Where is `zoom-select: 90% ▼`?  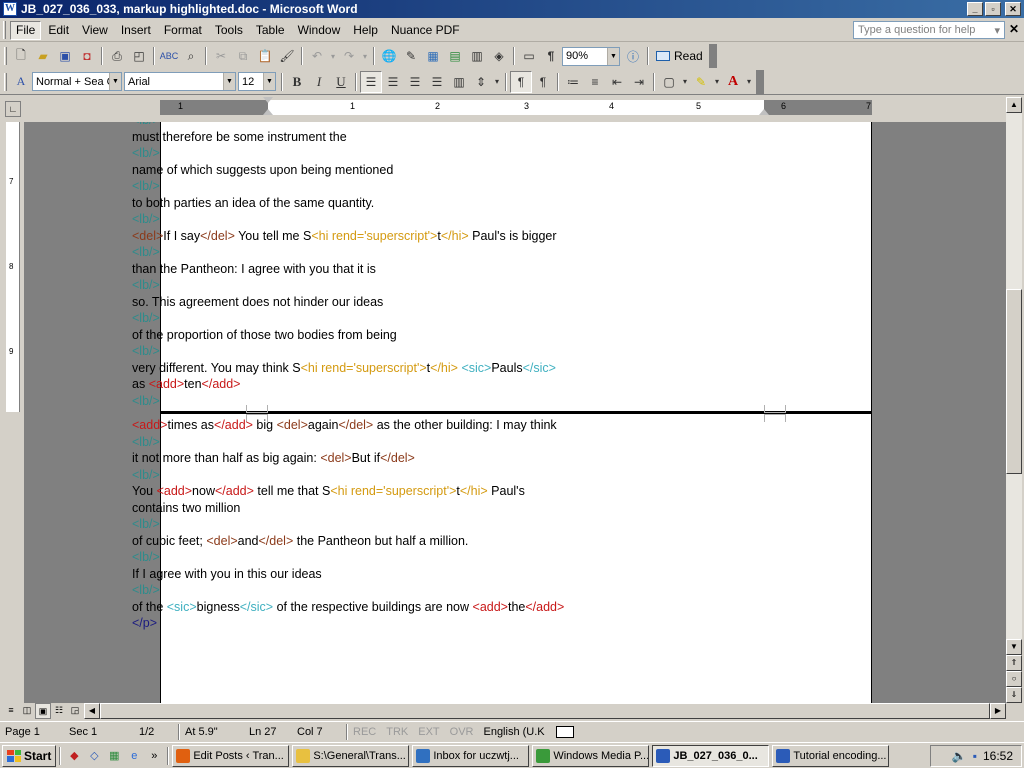
zoom-select: 90% ▼ is located at coordinates (591, 56).